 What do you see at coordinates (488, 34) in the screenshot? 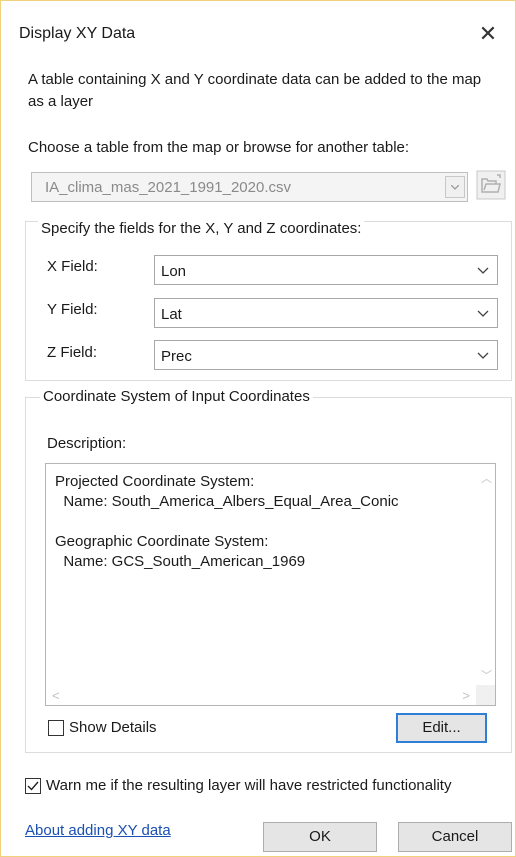
I see `close-icon: ✕` at bounding box center [488, 34].